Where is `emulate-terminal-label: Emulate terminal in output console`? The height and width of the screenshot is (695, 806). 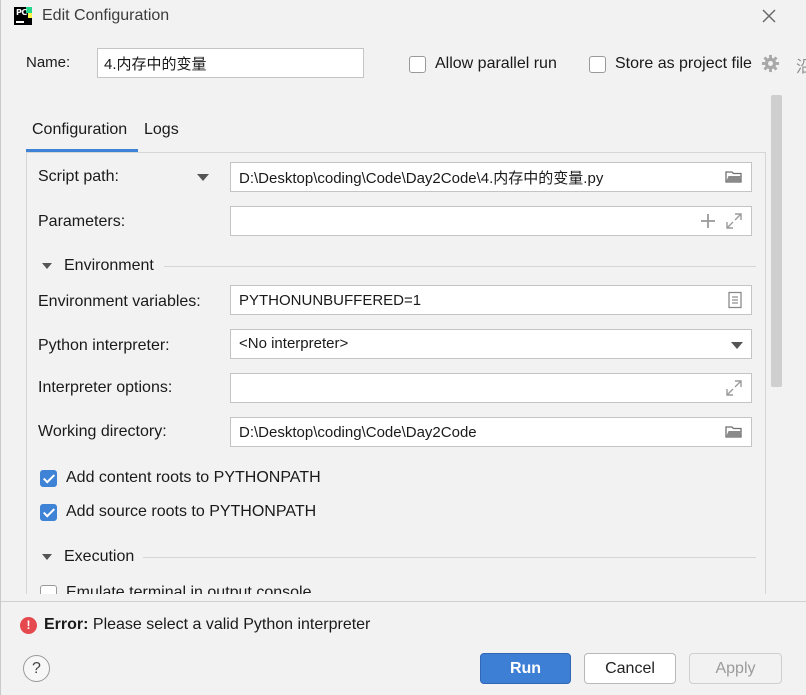 emulate-terminal-label: Emulate terminal in output console is located at coordinates (189, 589).